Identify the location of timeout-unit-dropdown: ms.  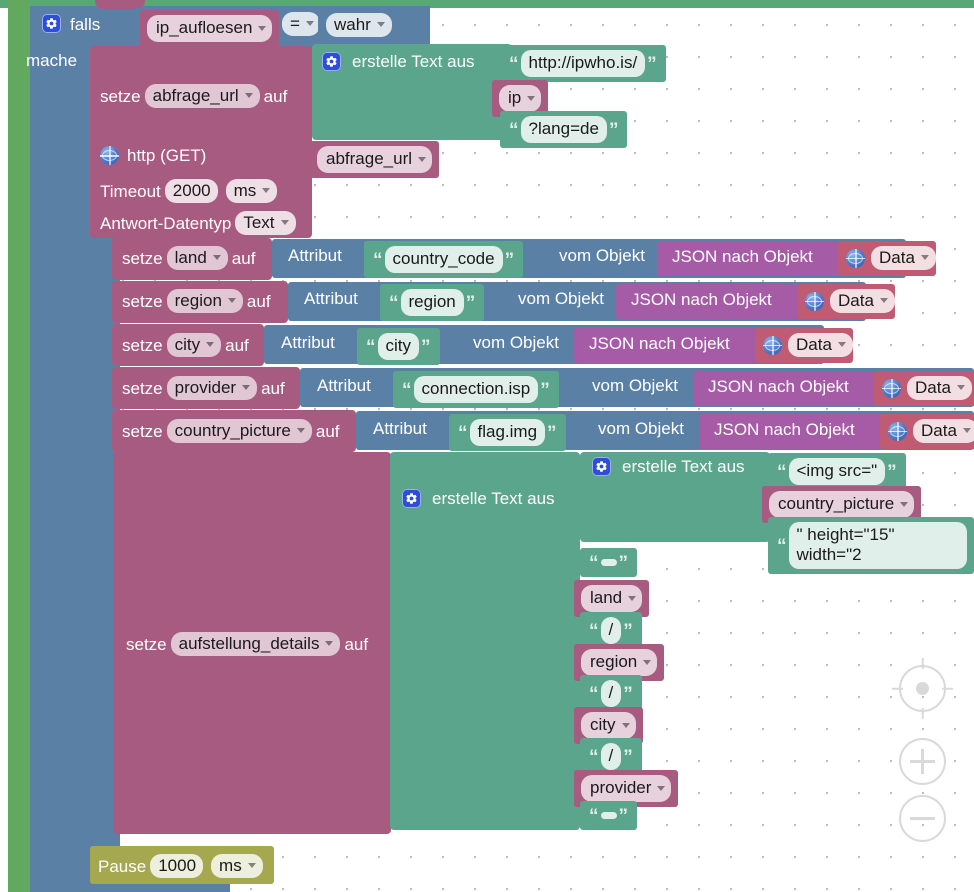
(251, 191).